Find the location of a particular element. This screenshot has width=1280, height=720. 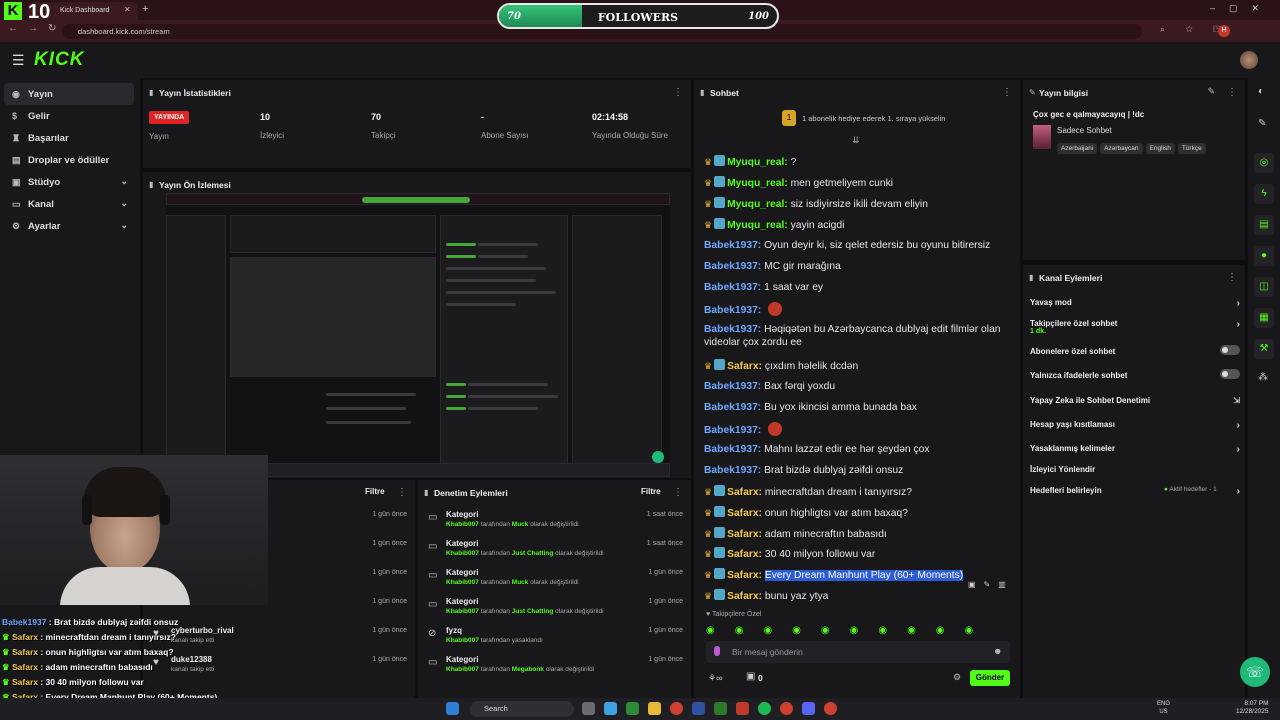

folder-icon is located at coordinates (654, 708).